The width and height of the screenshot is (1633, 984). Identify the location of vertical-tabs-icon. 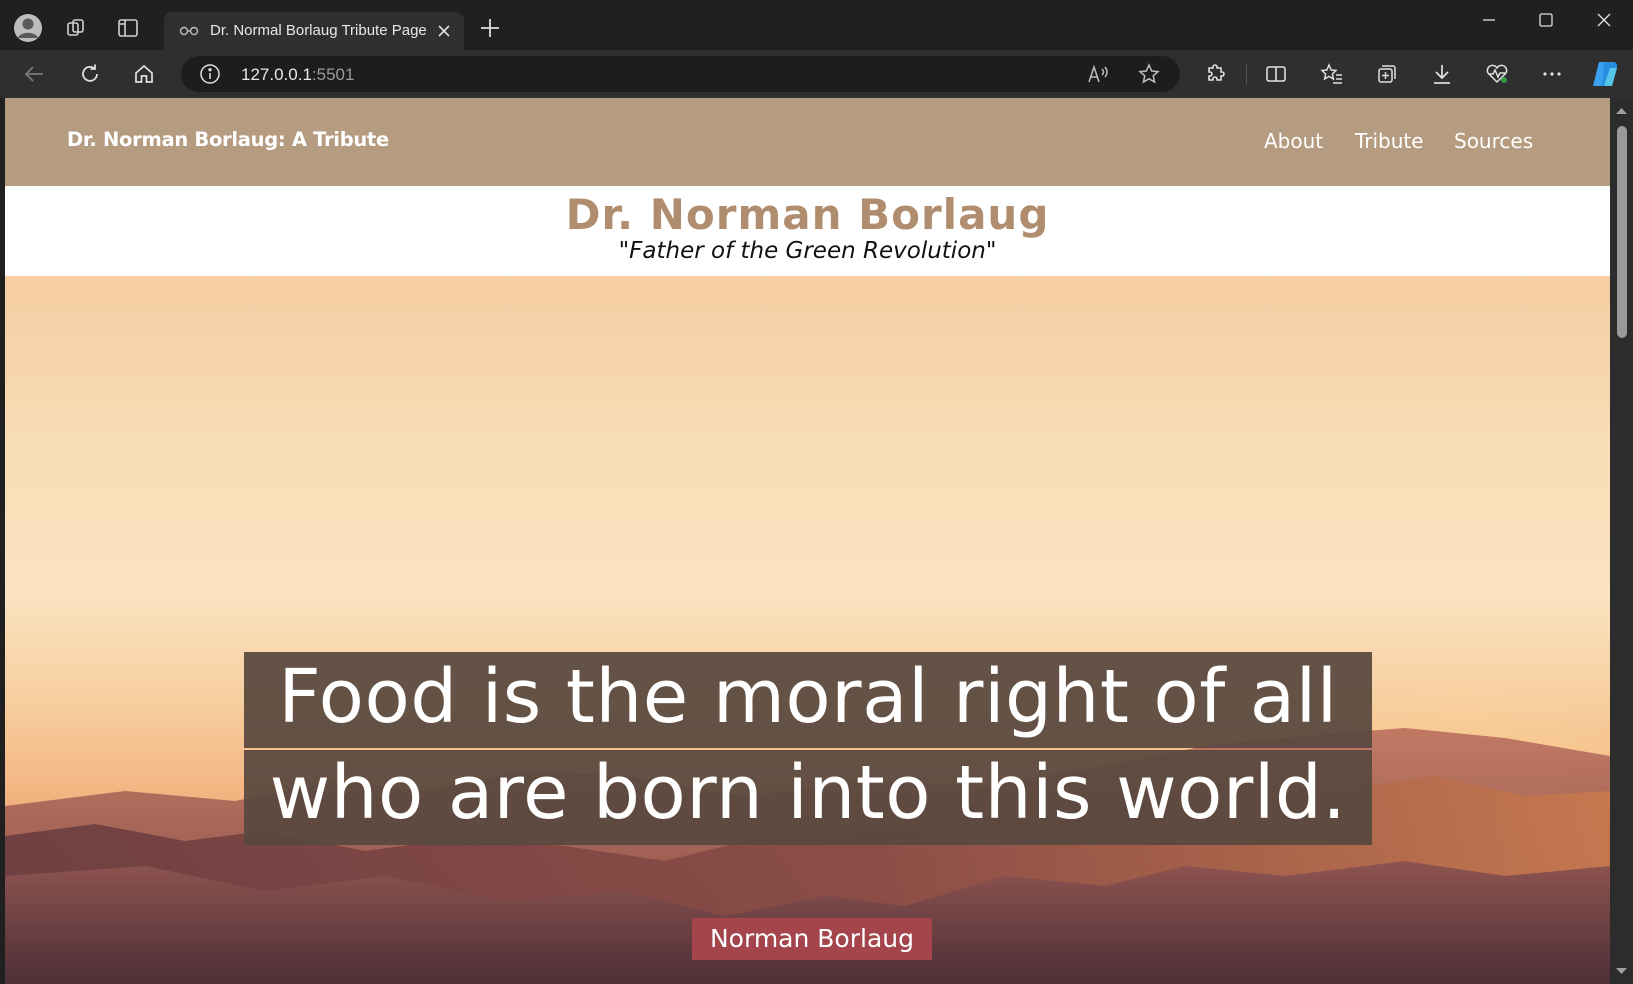
(128, 28).